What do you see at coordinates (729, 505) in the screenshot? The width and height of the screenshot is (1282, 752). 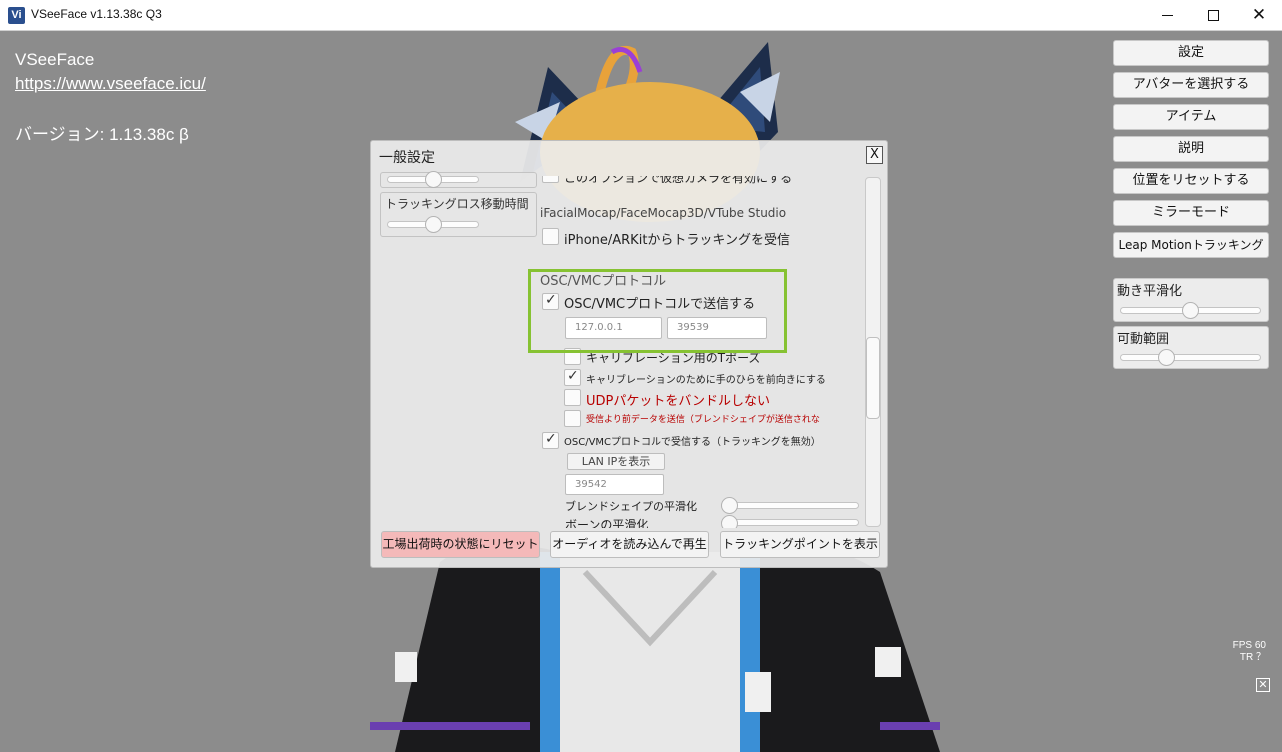 I see `blendshape-smoothing-knob` at bounding box center [729, 505].